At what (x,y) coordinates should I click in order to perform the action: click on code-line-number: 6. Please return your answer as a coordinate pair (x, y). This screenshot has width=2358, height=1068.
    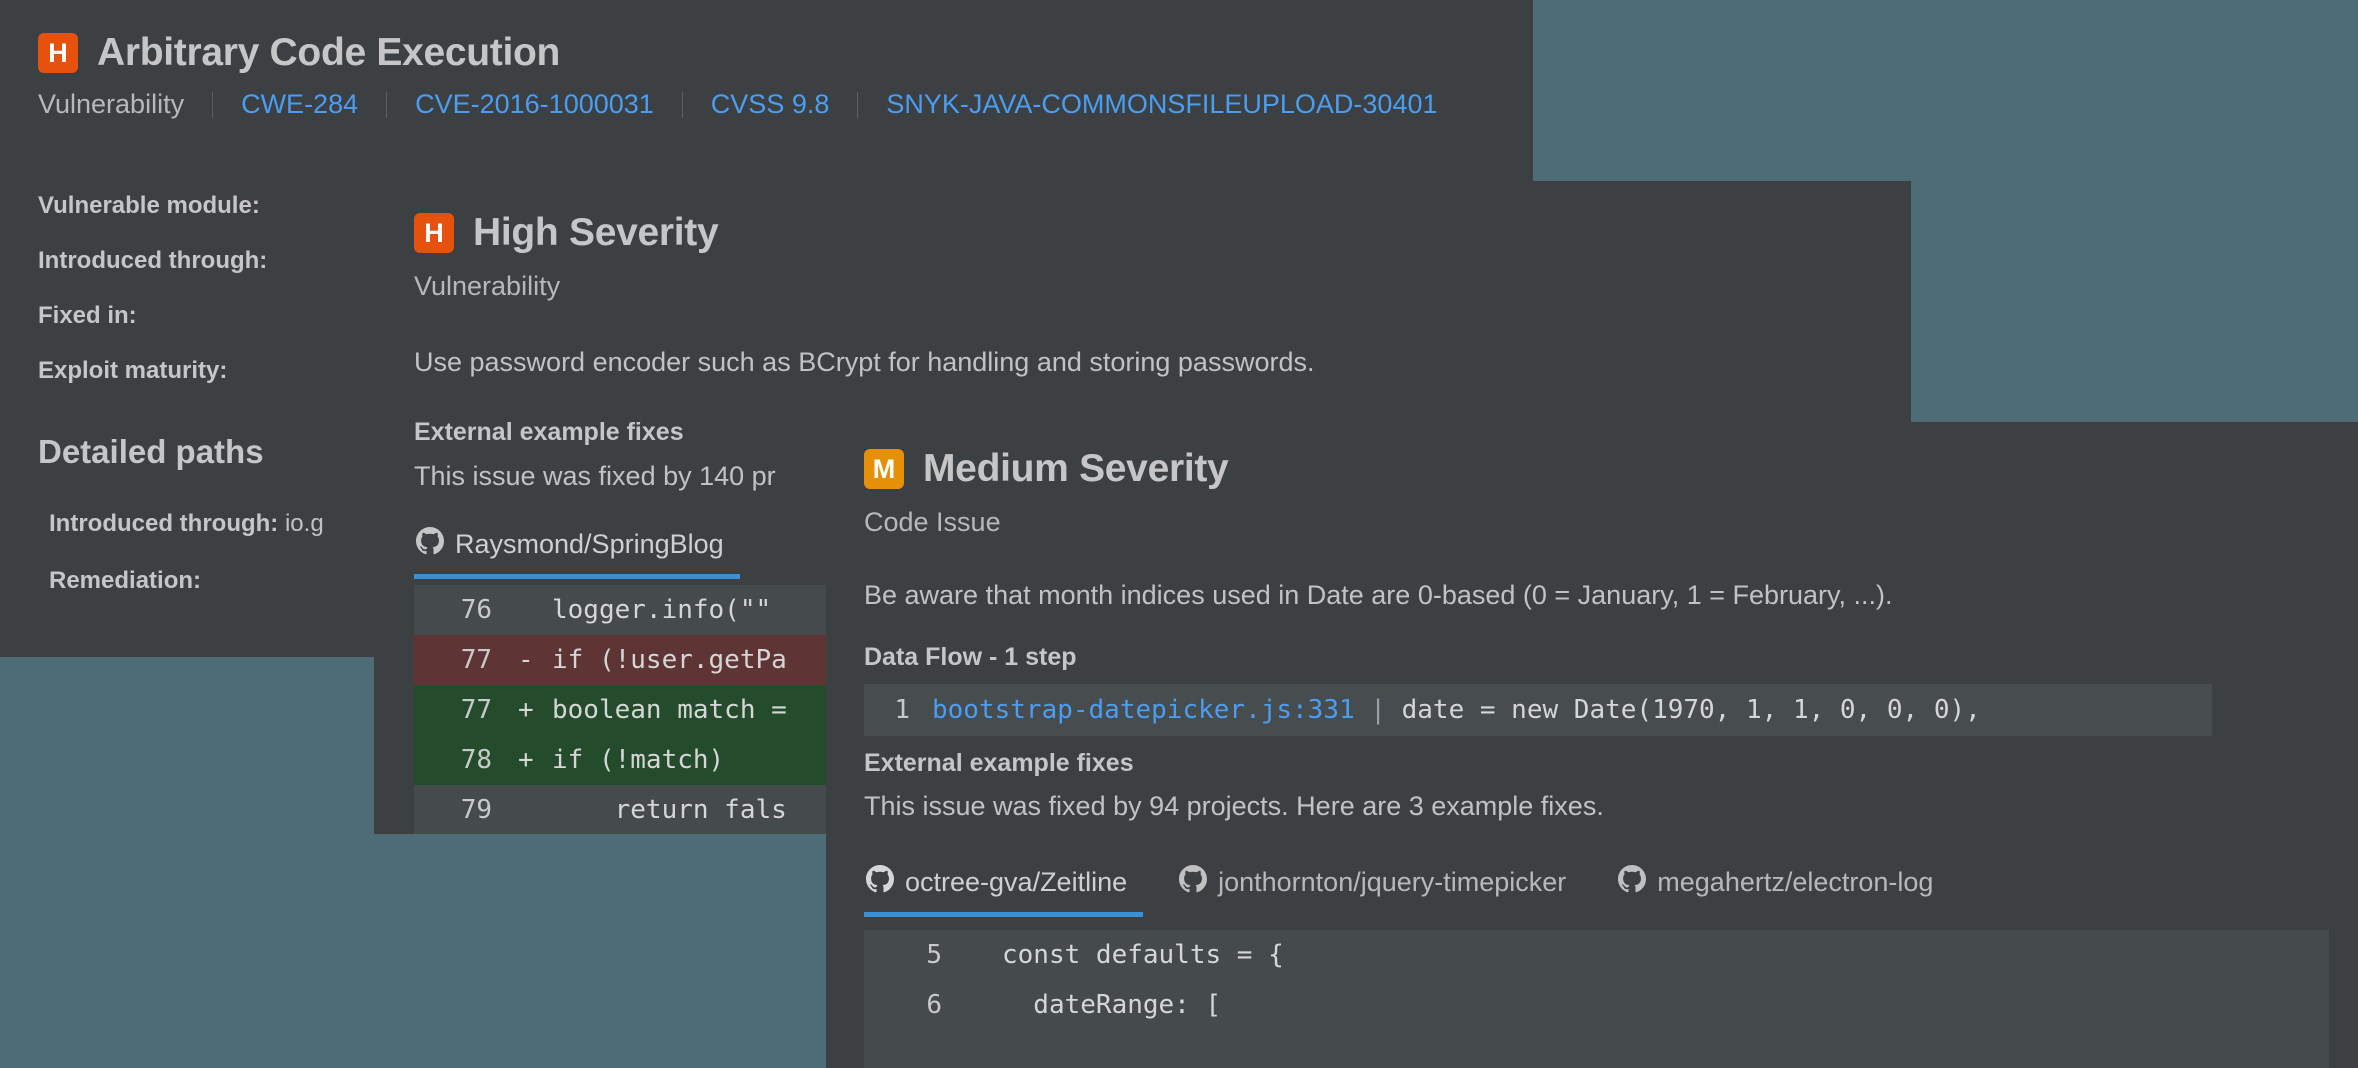
    Looking at the image, I should click on (934, 1005).